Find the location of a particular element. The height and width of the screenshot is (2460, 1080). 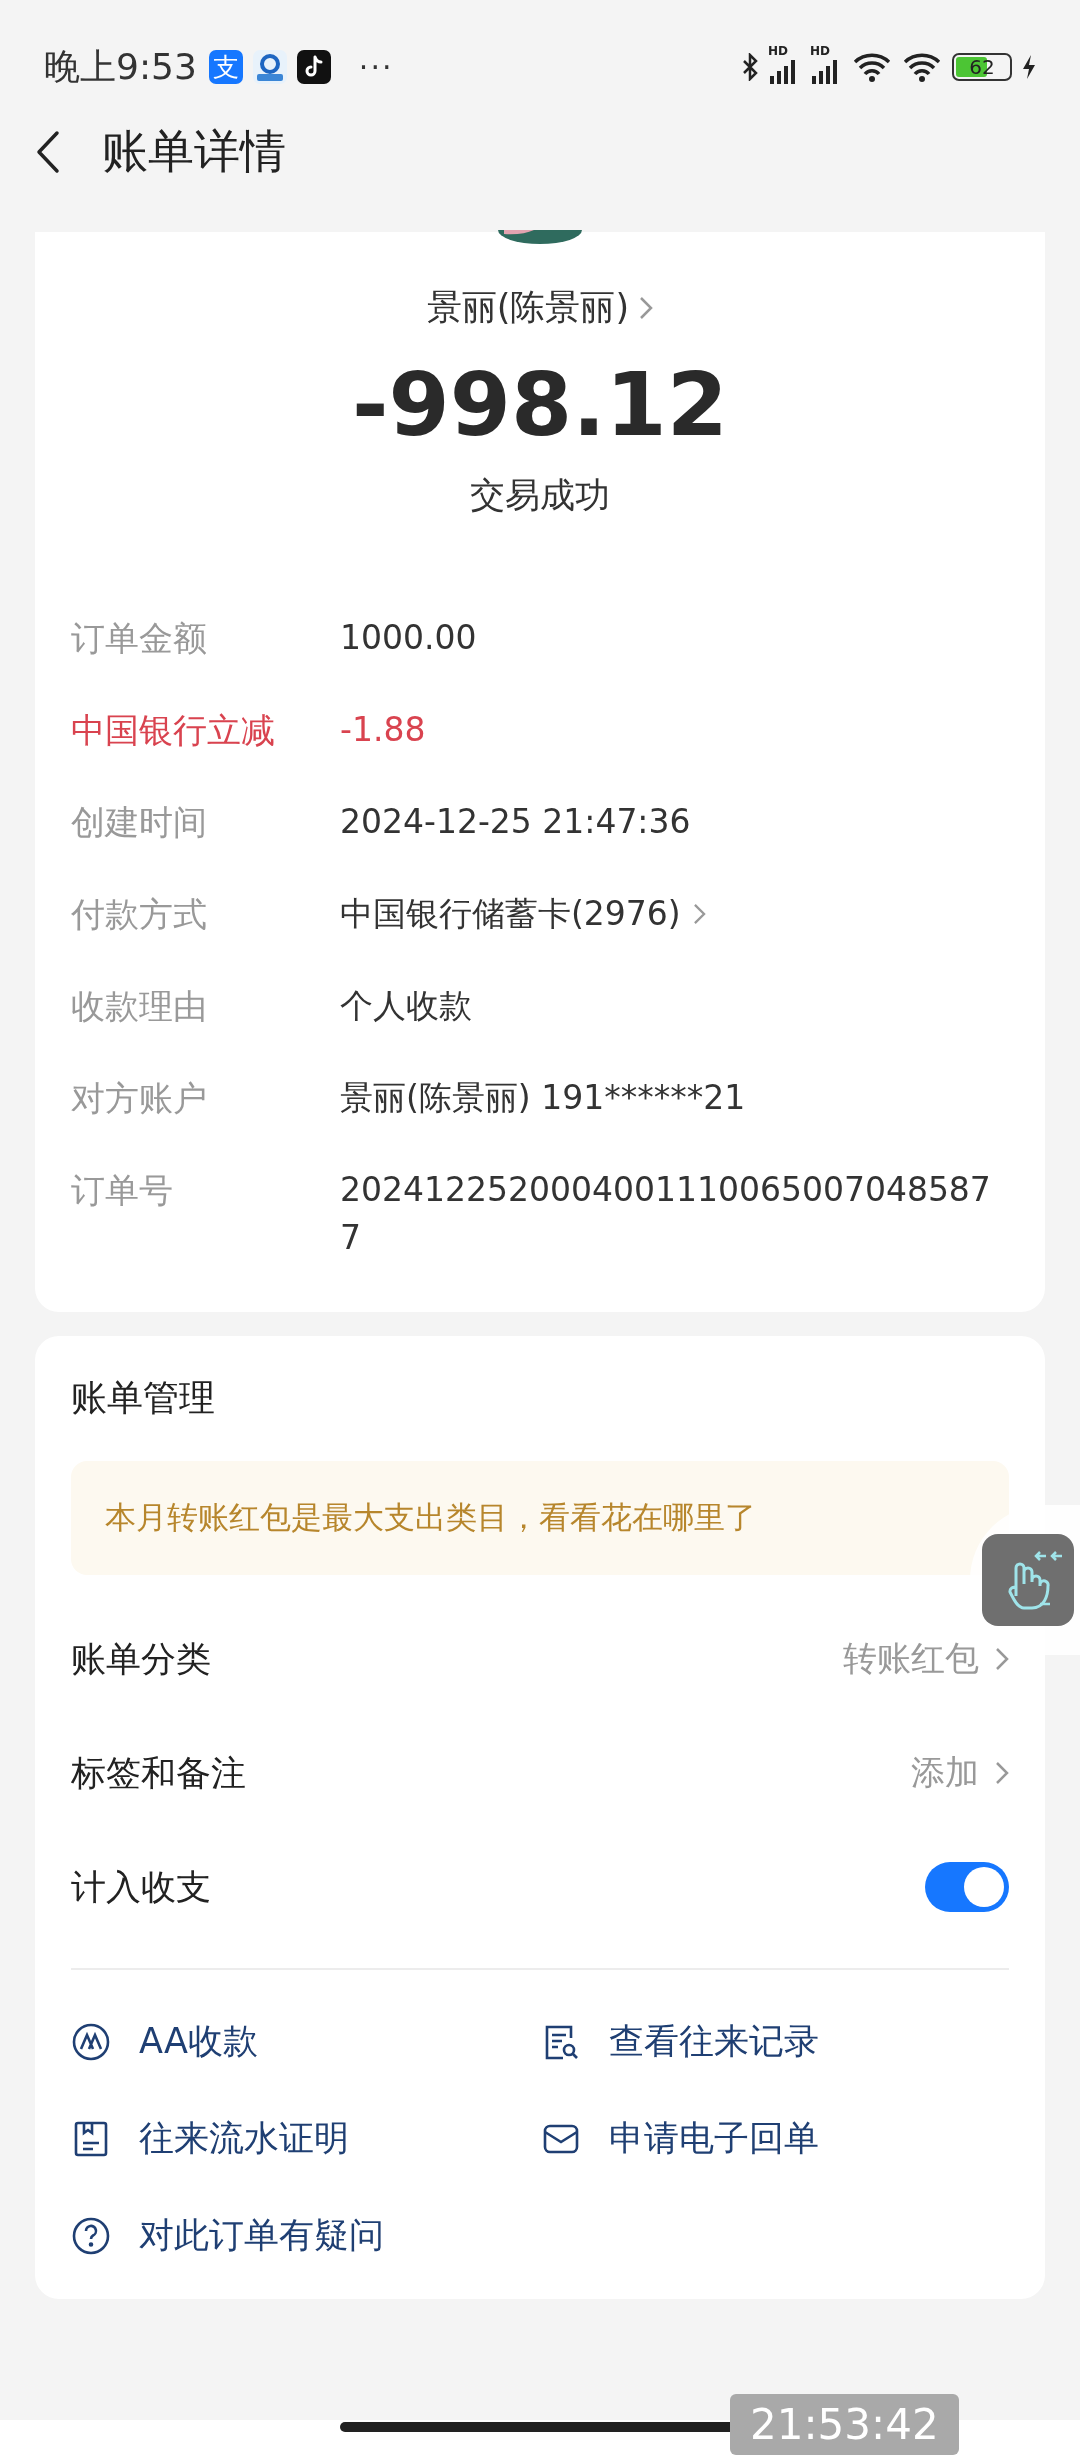

action-link: 往来流水证明 is located at coordinates (306, 2138).